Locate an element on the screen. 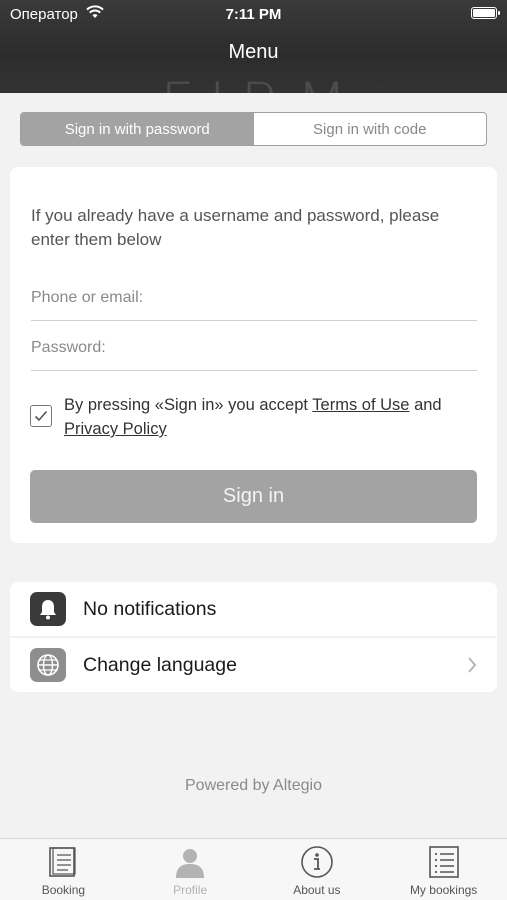 This screenshot has width=507, height=900. password-input is located at coordinates (254, 344).